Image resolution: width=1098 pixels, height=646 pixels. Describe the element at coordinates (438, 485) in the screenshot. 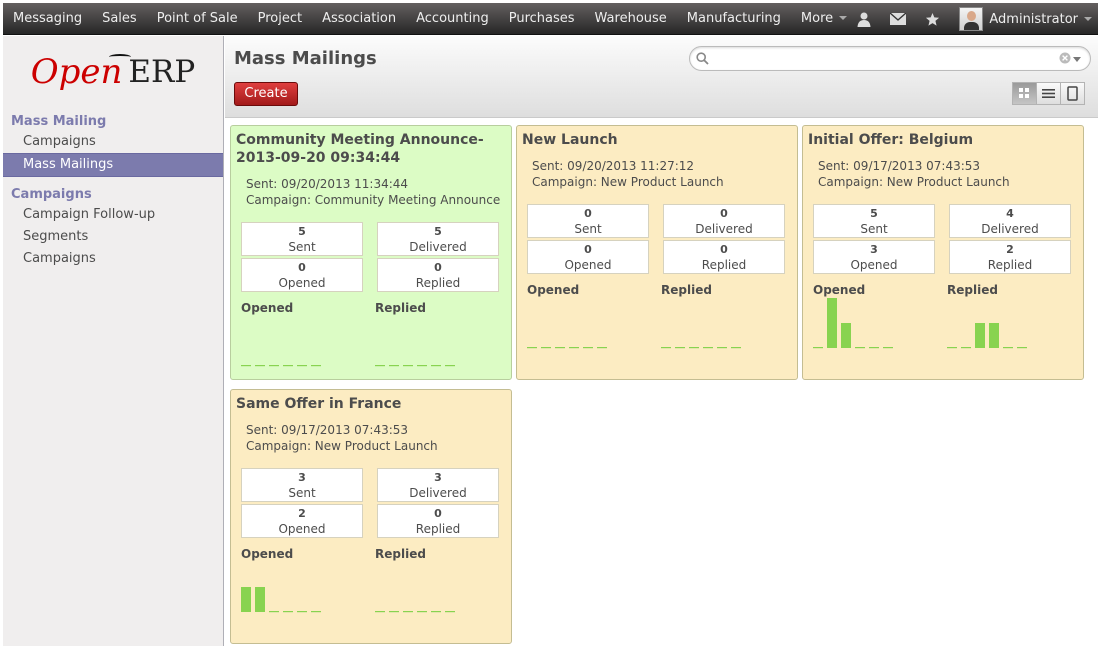

I see `stat-delivered: 3 Delivered` at that location.